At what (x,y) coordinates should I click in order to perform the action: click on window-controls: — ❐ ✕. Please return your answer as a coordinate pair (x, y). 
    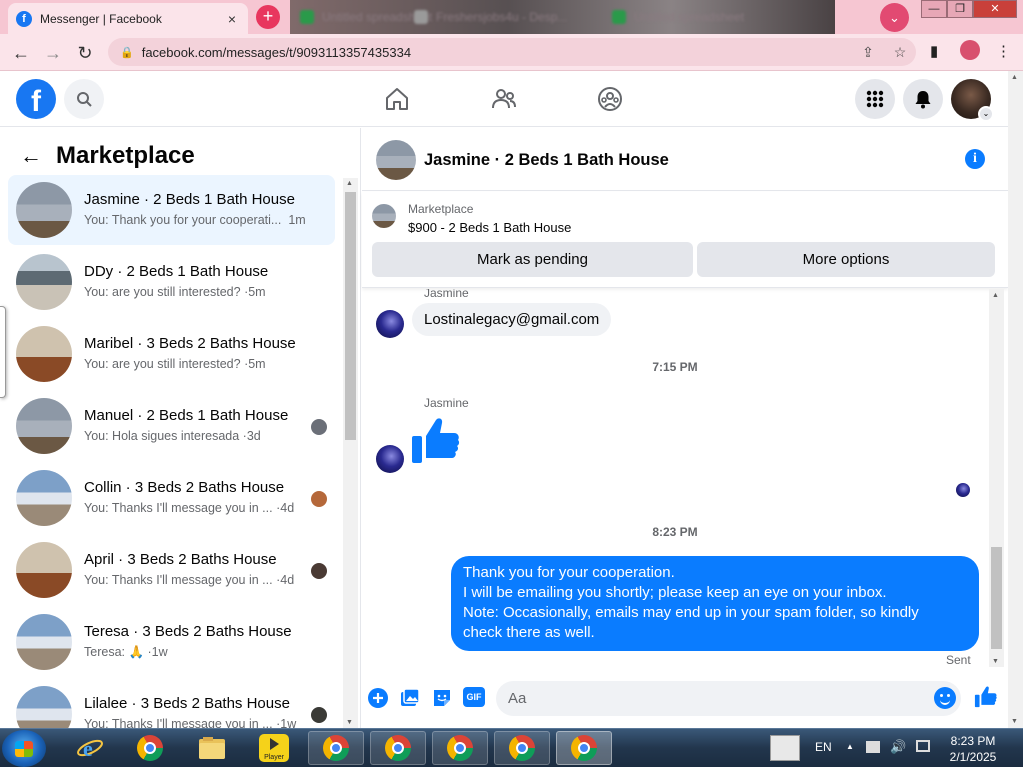
    Looking at the image, I should click on (969, 9).